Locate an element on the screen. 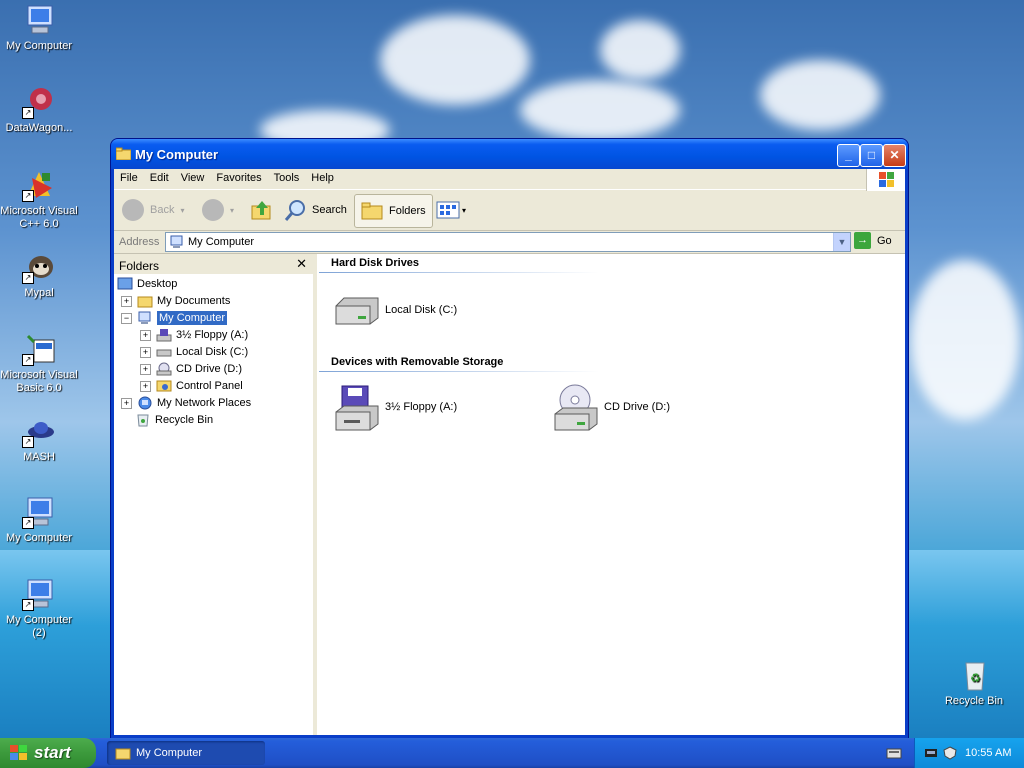 The image size is (1024, 768). windows-logo-icon is located at coordinates (885, 180).